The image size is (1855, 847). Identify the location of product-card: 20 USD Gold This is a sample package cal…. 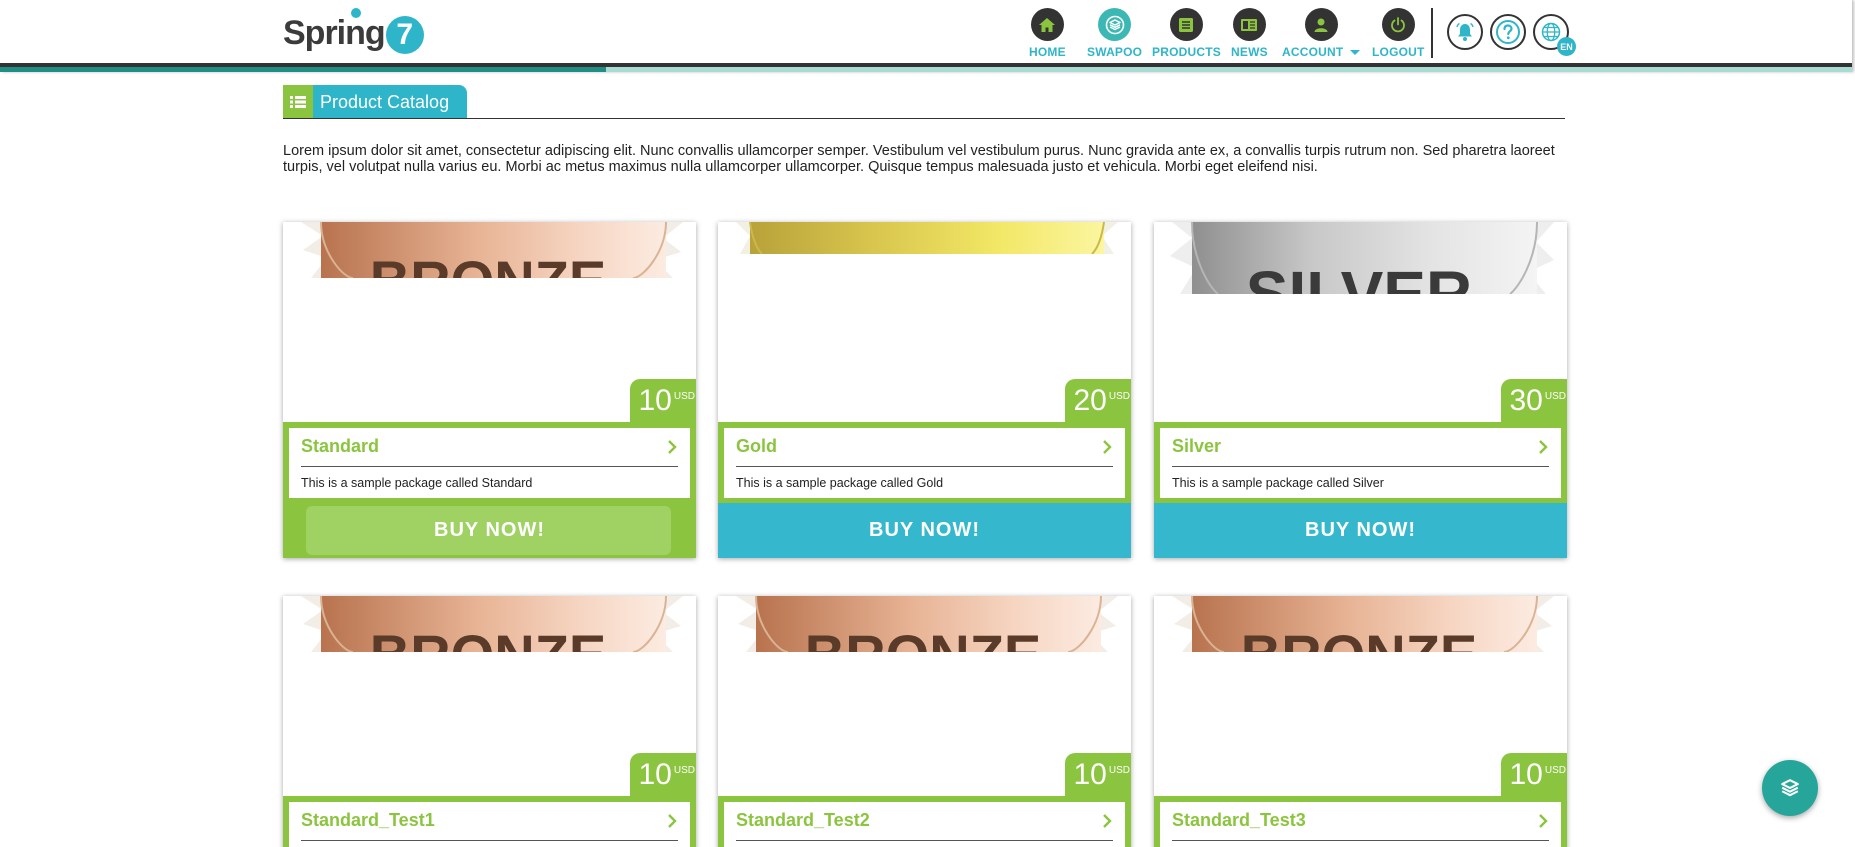
(924, 390).